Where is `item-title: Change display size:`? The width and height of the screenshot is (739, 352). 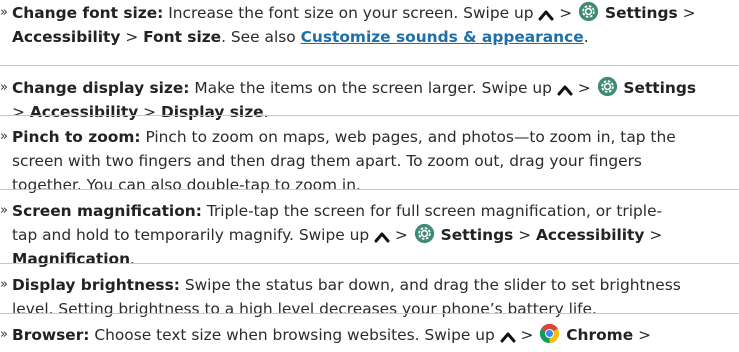
item-title: Change display size: is located at coordinates (101, 88).